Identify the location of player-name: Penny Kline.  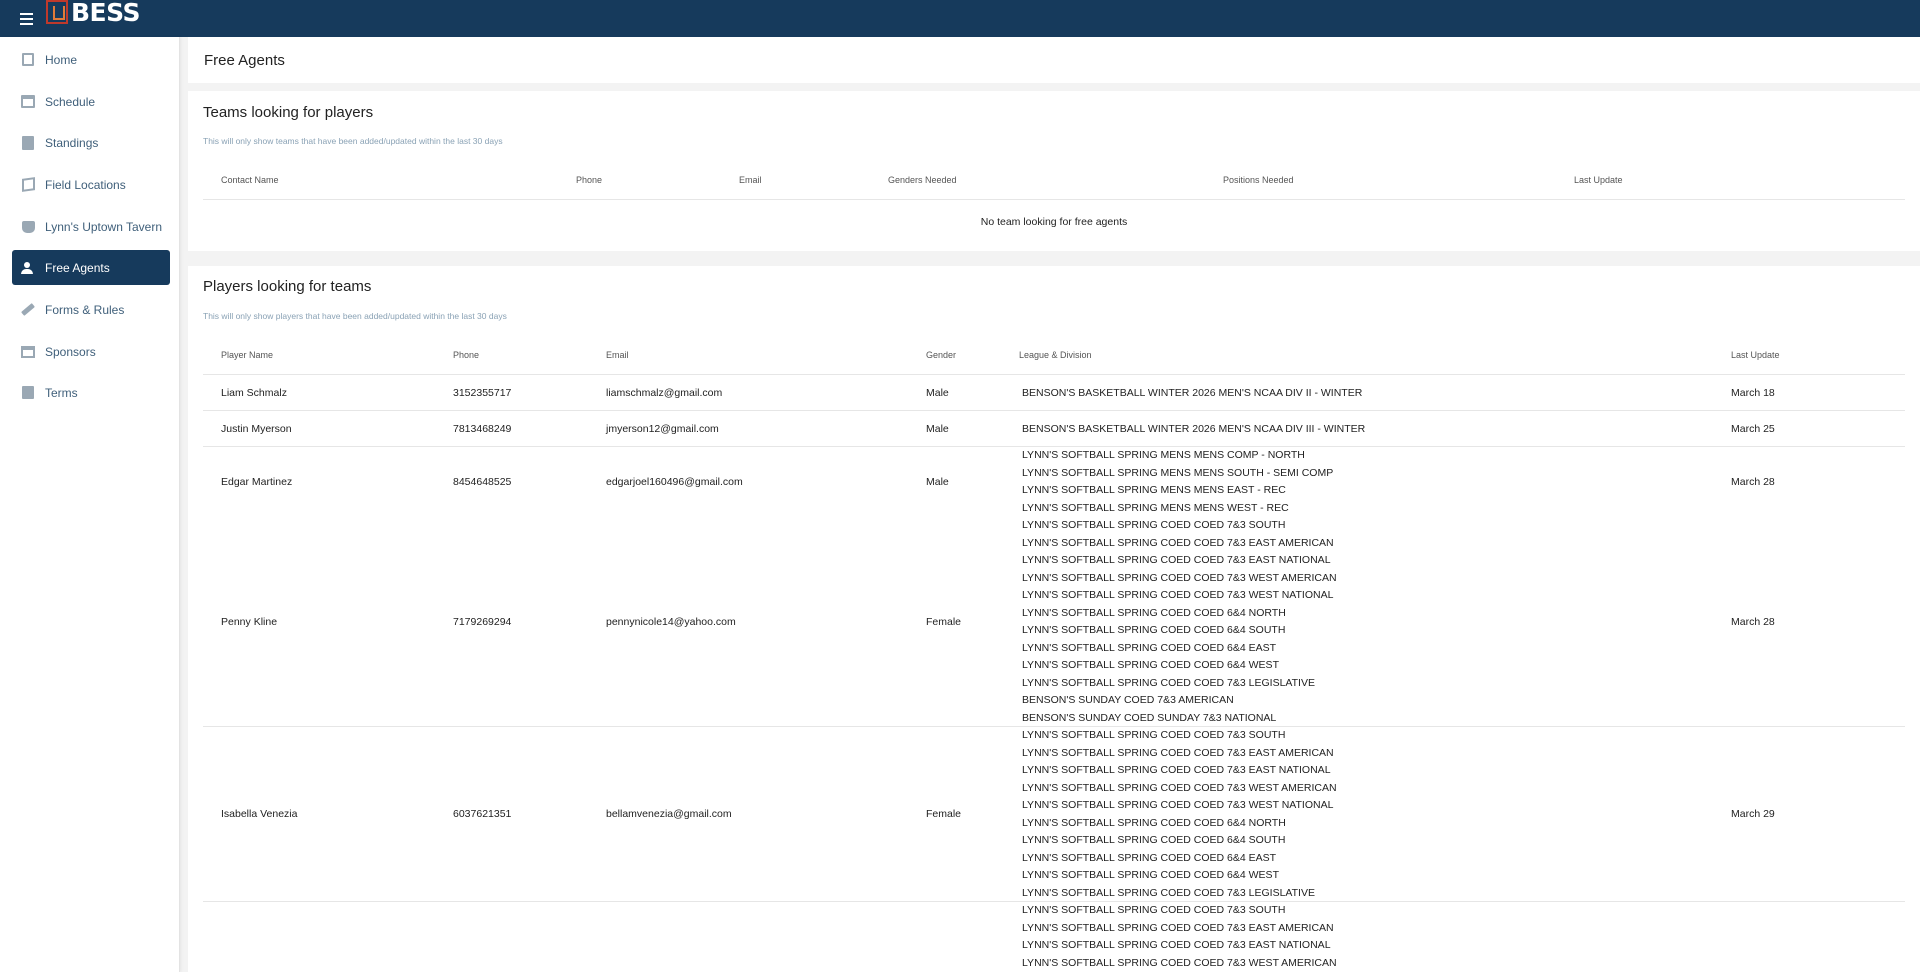
(249, 621).